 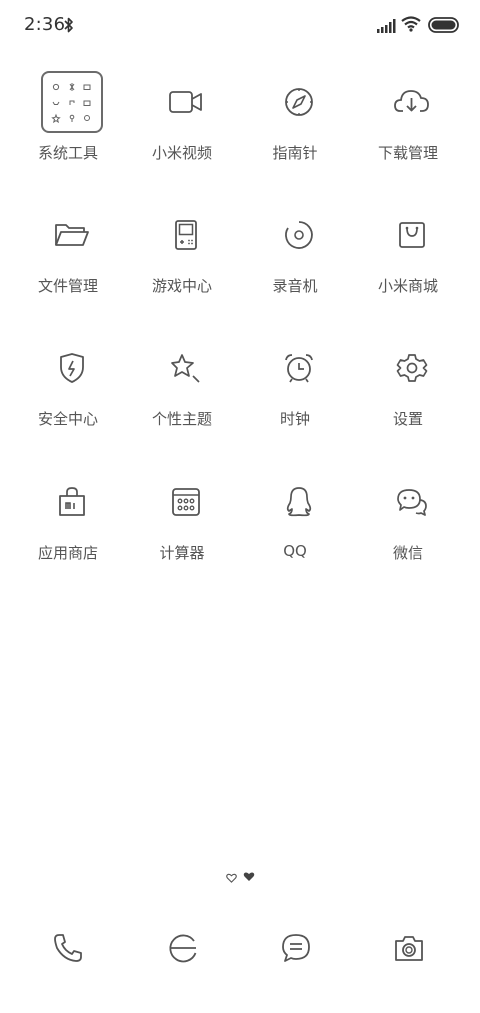 I want to click on signal-icon, so click(x=387, y=27).